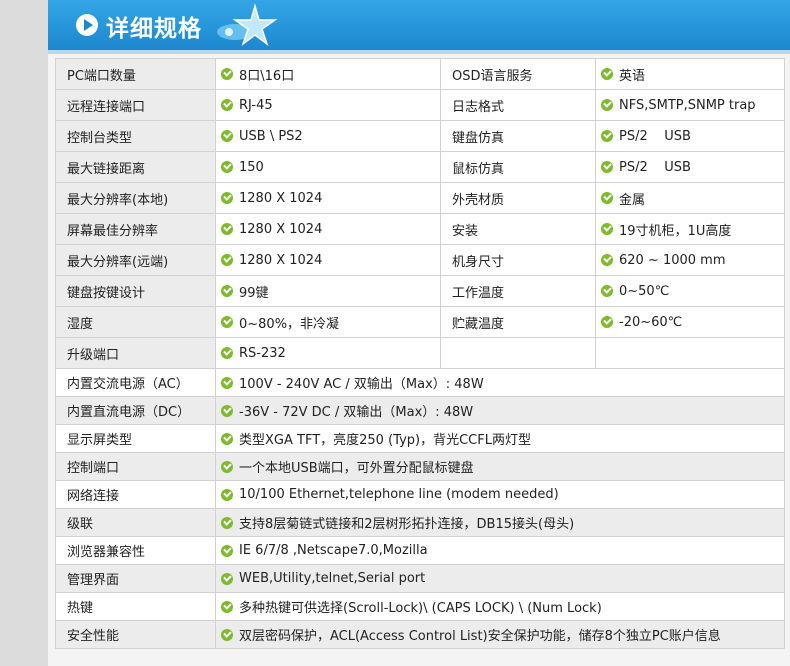 This screenshot has width=790, height=666. Describe the element at coordinates (289, 324) in the screenshot. I see `spec-value-text: 0~80%，非冷凝` at that location.